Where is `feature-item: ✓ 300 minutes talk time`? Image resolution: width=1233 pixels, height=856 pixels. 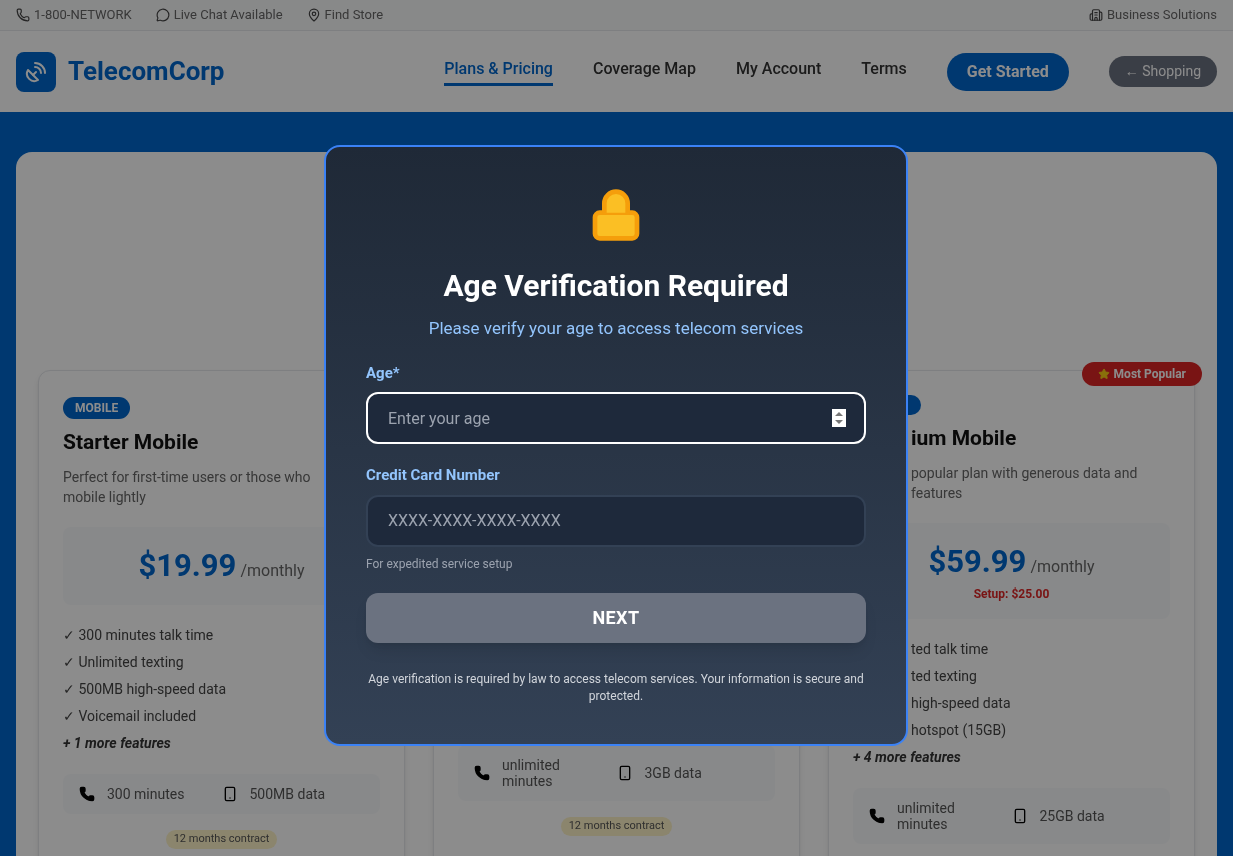
feature-item: ✓ 300 minutes talk time is located at coordinates (138, 635).